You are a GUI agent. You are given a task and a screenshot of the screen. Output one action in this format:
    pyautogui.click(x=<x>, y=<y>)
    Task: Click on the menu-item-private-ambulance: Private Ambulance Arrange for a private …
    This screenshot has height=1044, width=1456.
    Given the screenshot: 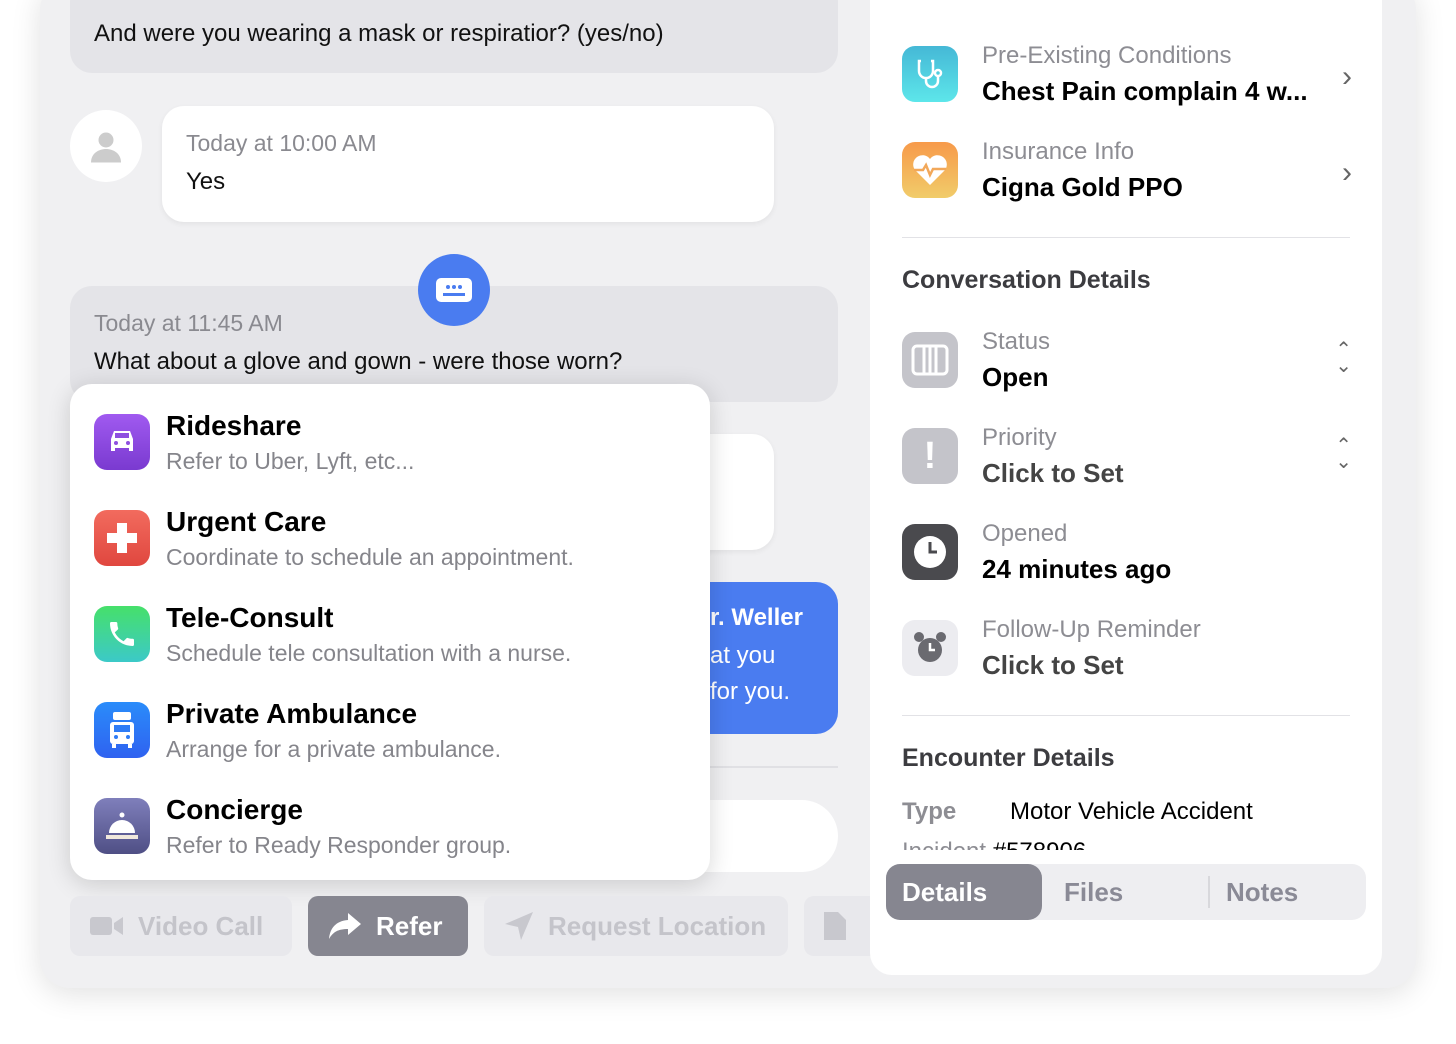 What is the action you would take?
    pyautogui.click(x=394, y=738)
    